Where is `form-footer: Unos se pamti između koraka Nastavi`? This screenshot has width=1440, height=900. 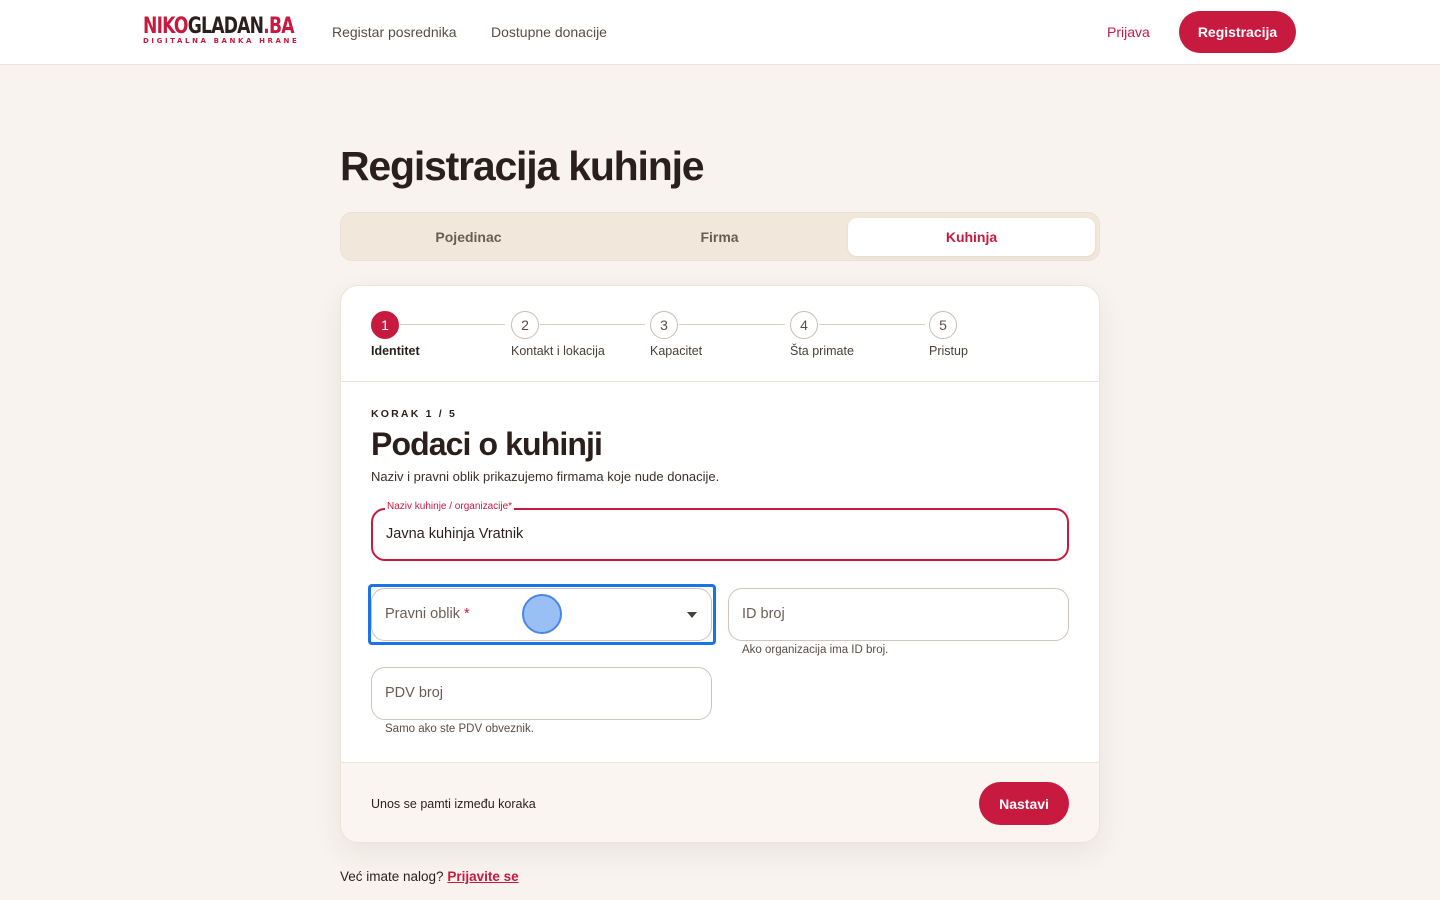 form-footer: Unos se pamti između koraka Nastavi is located at coordinates (720, 802).